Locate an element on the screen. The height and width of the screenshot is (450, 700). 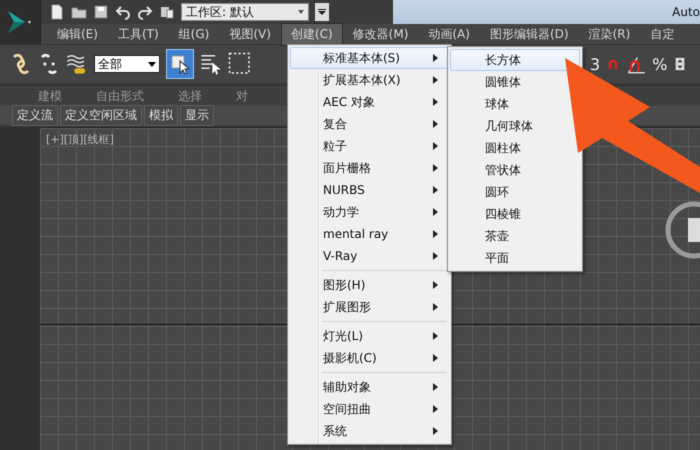
wave-link-icon is located at coordinates (77, 64).